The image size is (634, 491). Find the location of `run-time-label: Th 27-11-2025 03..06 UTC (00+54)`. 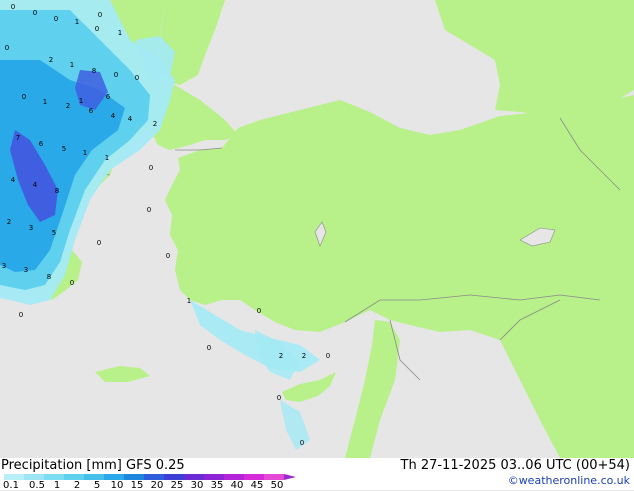

run-time-label: Th 27-11-2025 03..06 UTC (00+54) is located at coordinates (515, 465).